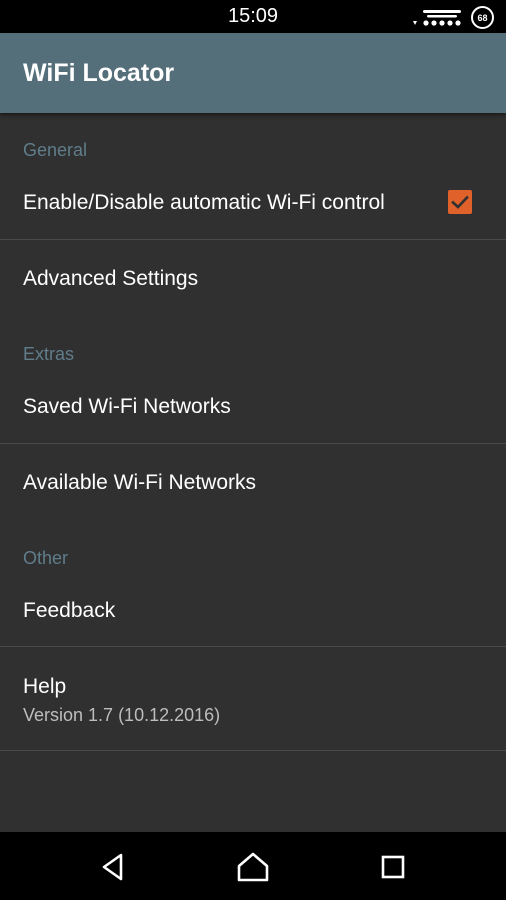 Image resolution: width=506 pixels, height=900 pixels. I want to click on pref-title: Feedback, so click(69, 610).